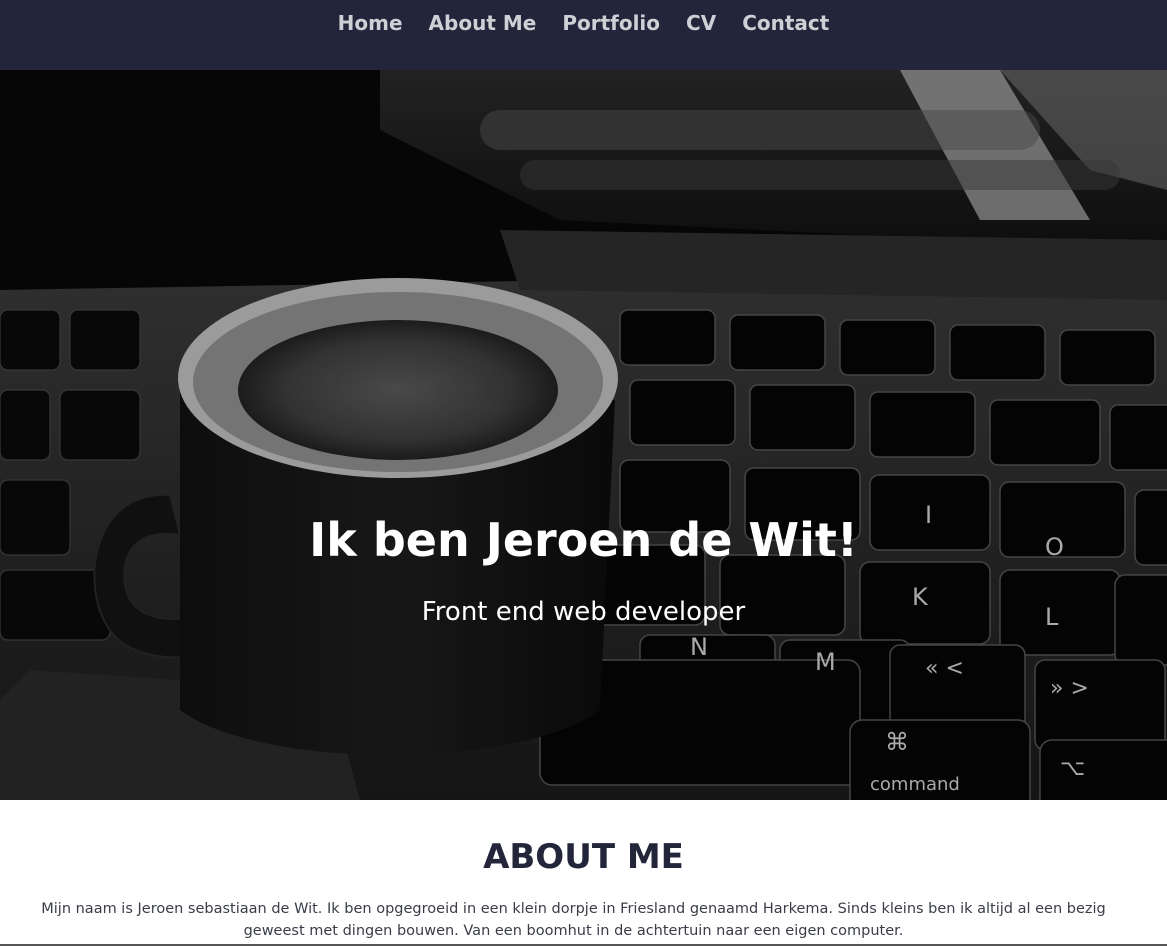  Describe the element at coordinates (583, 857) in the screenshot. I see `about-heading: ABOUT ME` at that location.